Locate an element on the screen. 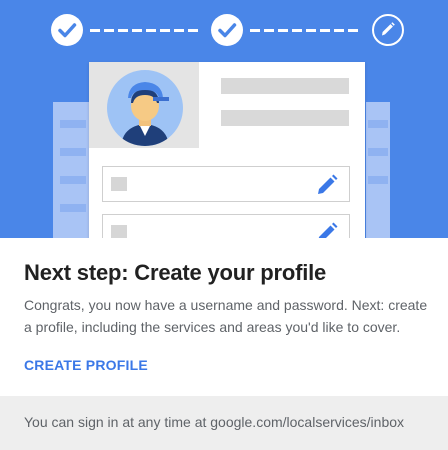 This screenshot has height=450, width=448. profile-header-info is located at coordinates (282, 105).